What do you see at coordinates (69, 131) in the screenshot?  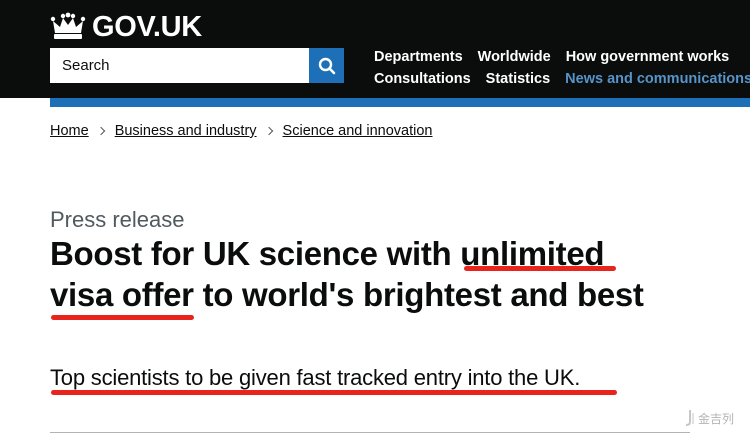 I see `breadcrumb-home: Home` at bounding box center [69, 131].